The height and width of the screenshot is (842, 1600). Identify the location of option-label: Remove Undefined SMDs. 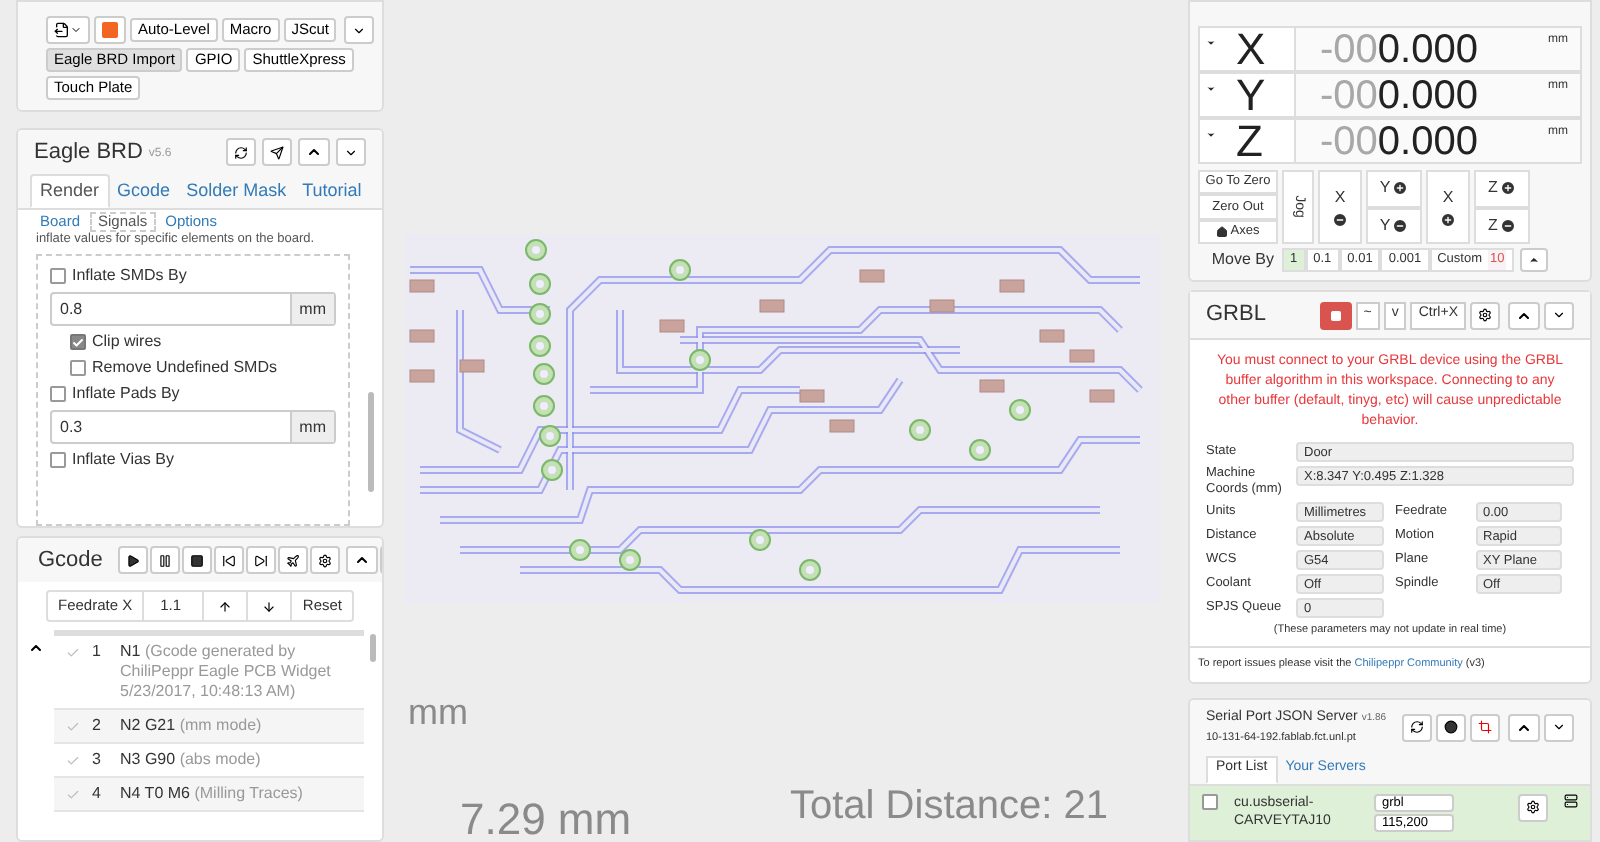
(184, 368).